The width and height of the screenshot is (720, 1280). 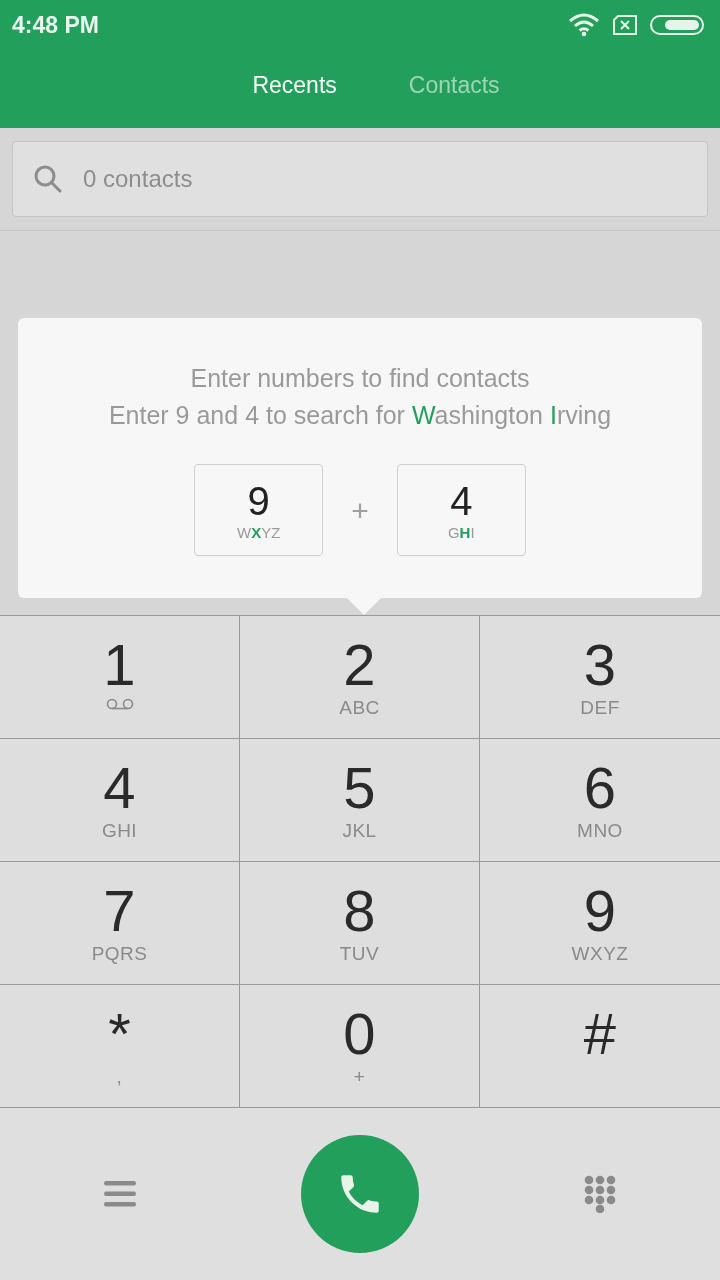 I want to click on search-icon, so click(x=48, y=179).